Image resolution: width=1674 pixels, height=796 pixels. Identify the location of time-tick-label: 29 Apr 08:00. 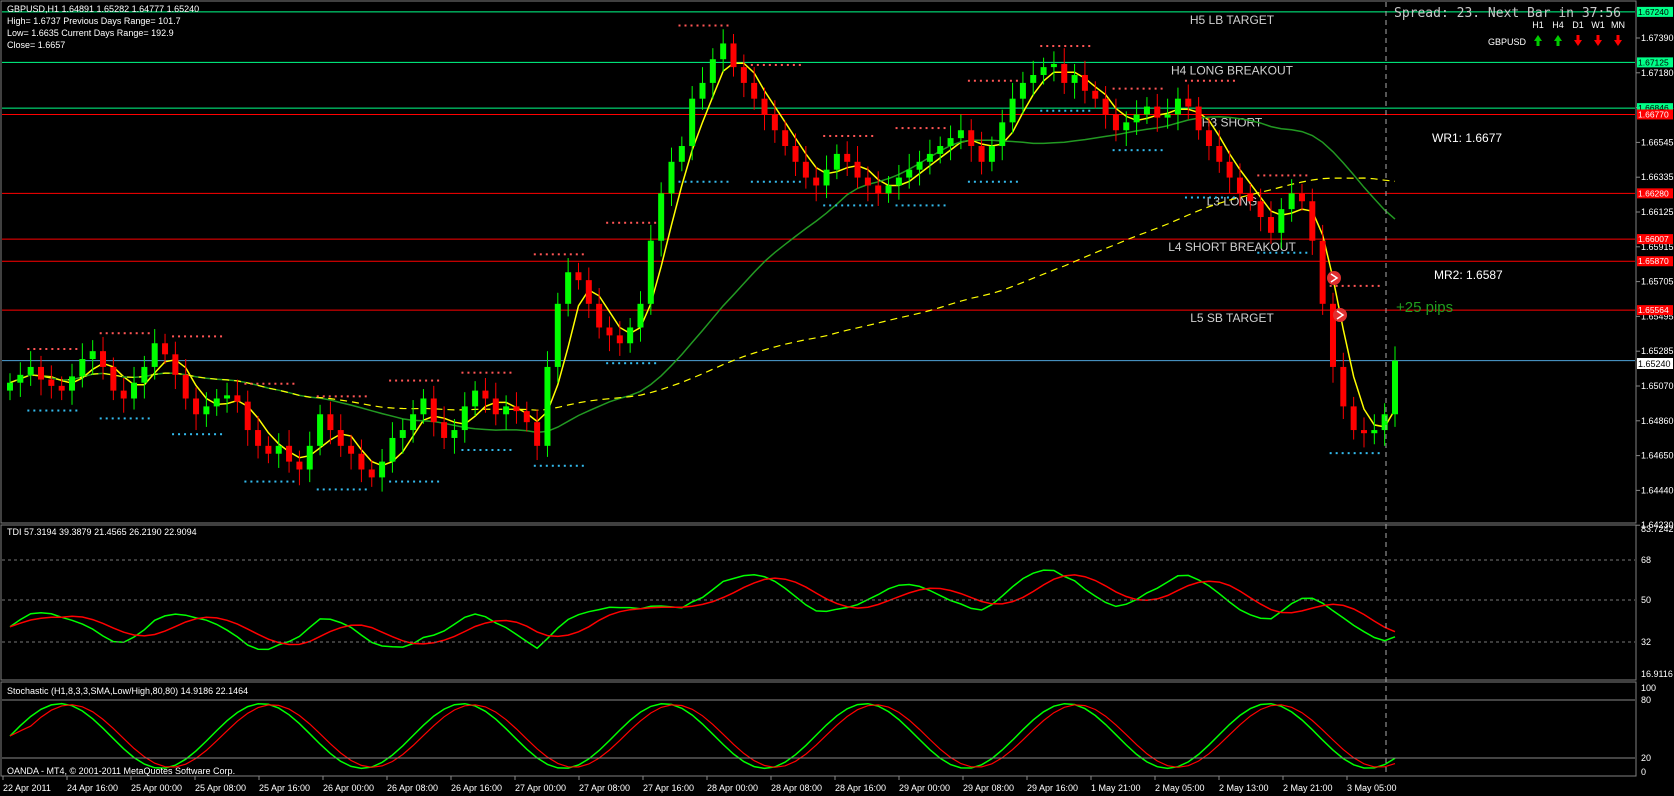
(988, 788).